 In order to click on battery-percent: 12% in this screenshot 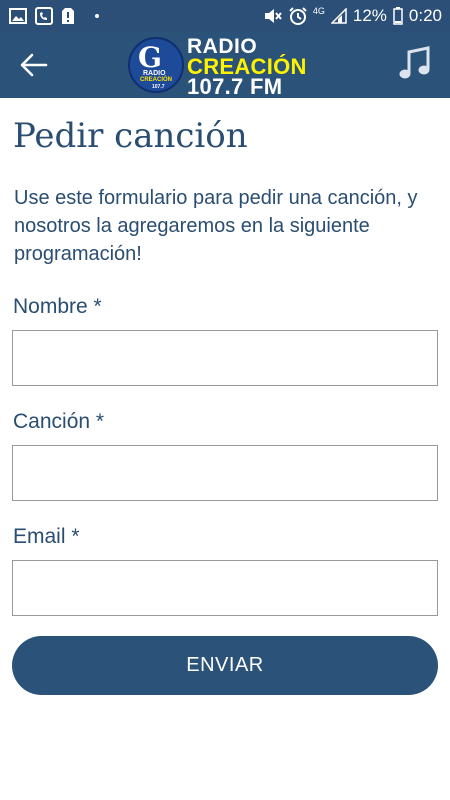, I will do `click(369, 15)`.